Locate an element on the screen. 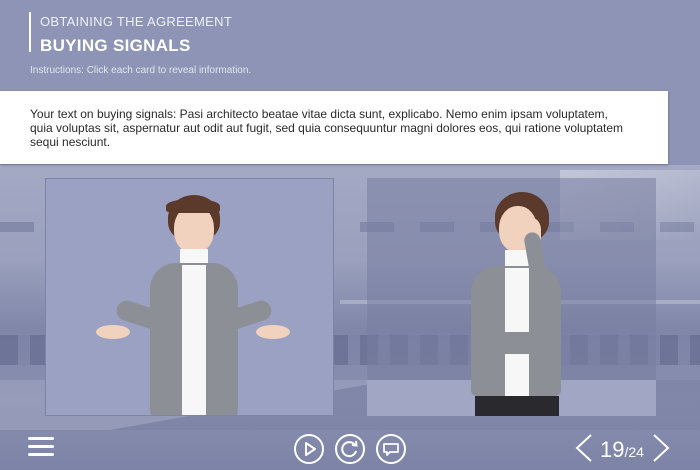 Image resolution: width=700 pixels, height=470 pixels. page-current: 19 is located at coordinates (612, 449).